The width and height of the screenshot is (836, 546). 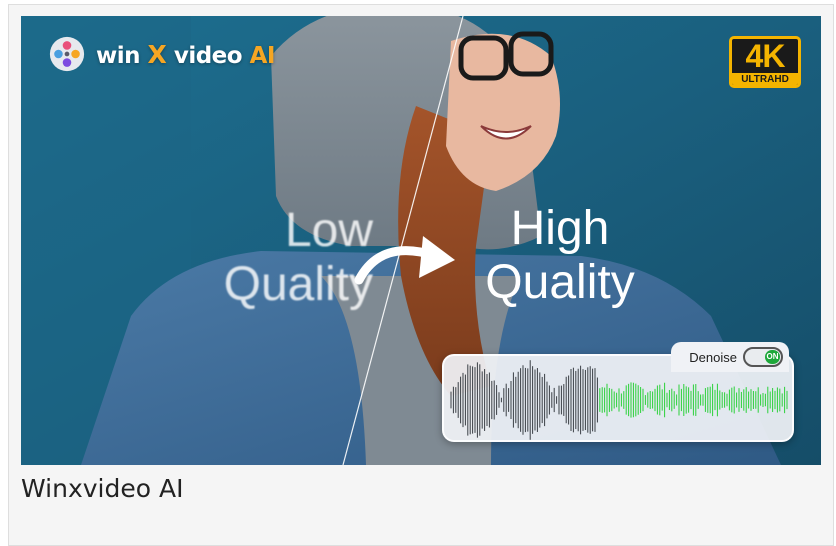 What do you see at coordinates (102, 488) in the screenshot?
I see `caption-title: Winxvideo AI` at bounding box center [102, 488].